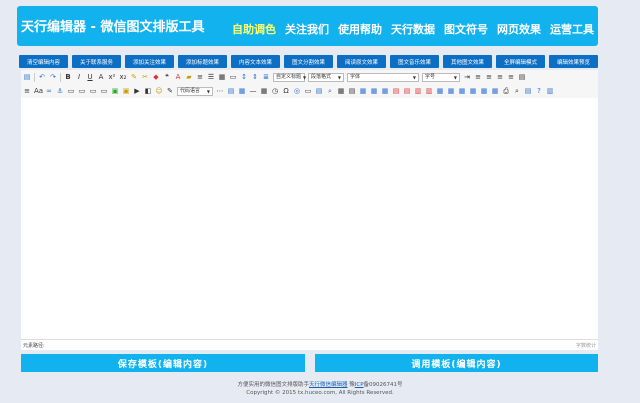  Describe the element at coordinates (202, 61) in the screenshot. I see `add-title-button: 添加标题效果` at that location.